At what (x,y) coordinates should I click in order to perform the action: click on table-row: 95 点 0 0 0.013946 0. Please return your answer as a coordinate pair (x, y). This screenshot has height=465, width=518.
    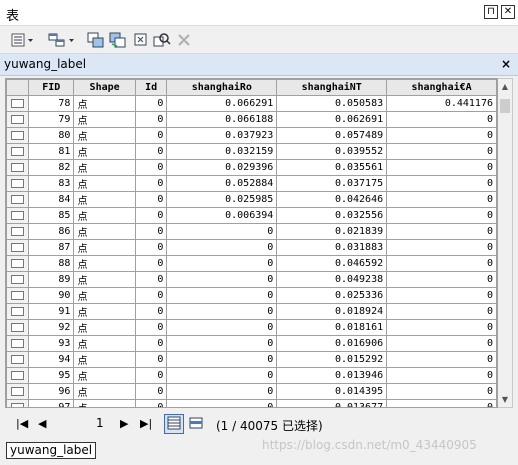
    Looking at the image, I should click on (251, 375).